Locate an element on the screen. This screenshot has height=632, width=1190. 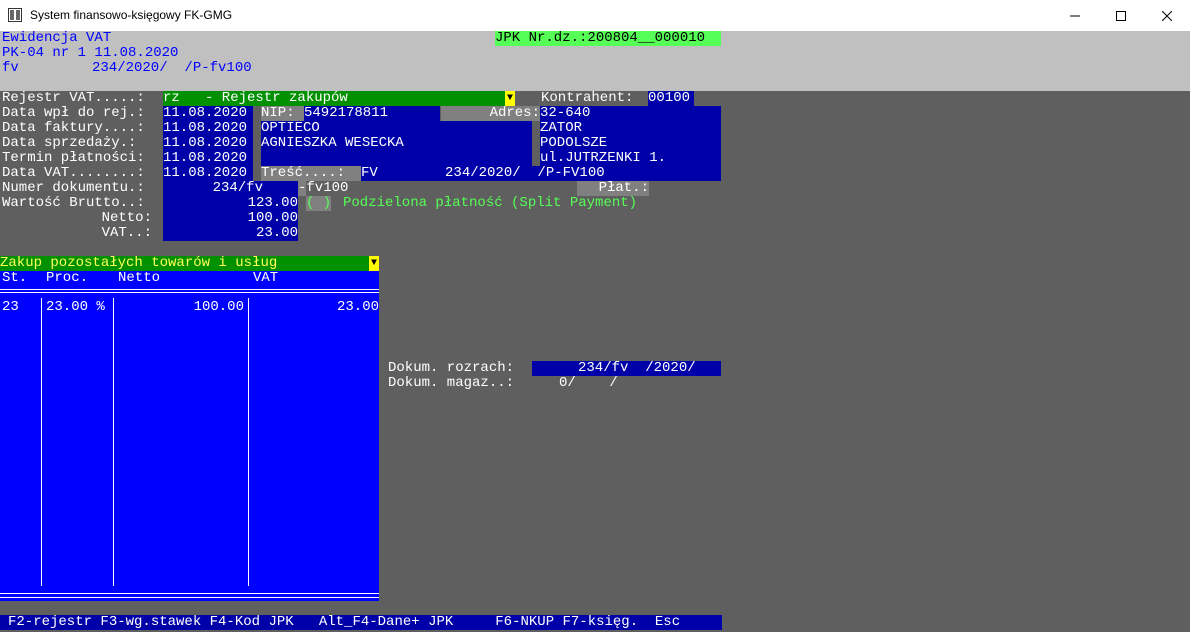
table-header-divider is located at coordinates (189, 289).